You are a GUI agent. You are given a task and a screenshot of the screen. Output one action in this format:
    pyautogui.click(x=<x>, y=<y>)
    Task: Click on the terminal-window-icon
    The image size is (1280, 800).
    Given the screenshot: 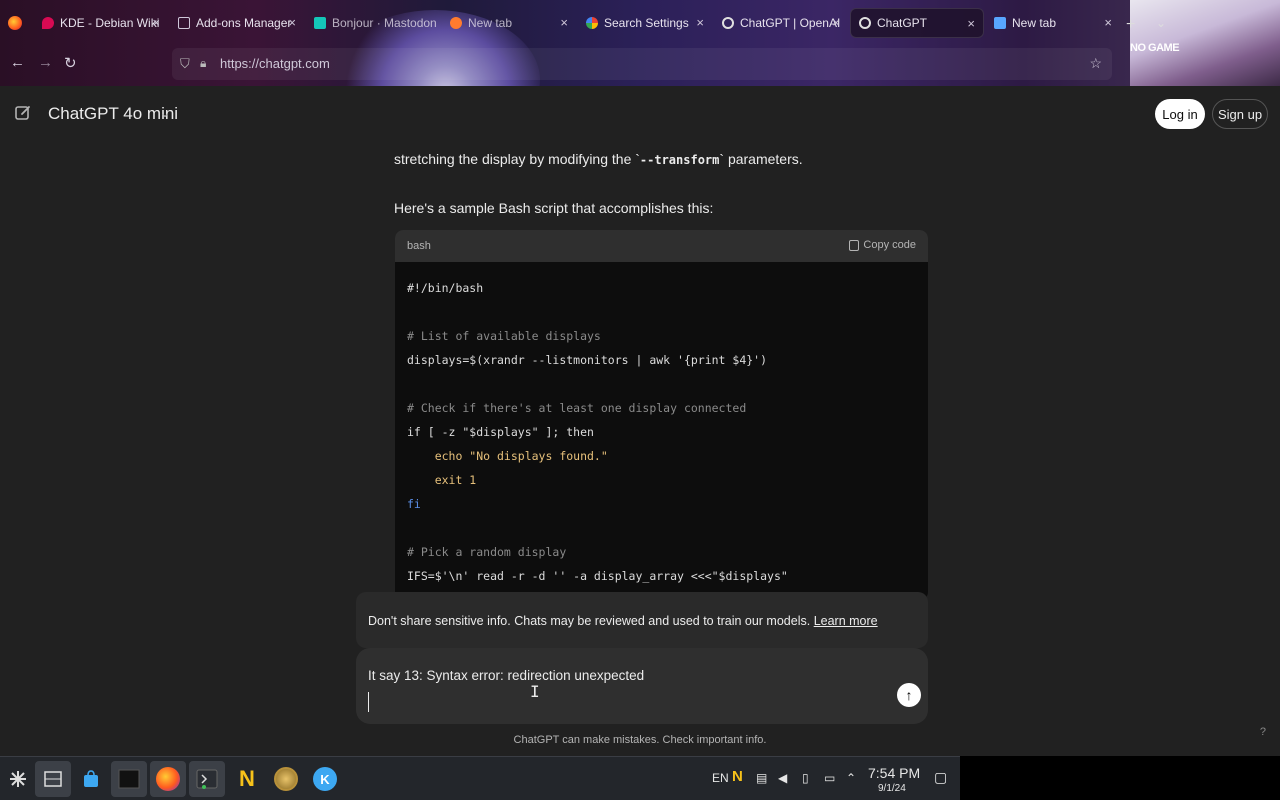 What is the action you would take?
    pyautogui.click(x=129, y=779)
    